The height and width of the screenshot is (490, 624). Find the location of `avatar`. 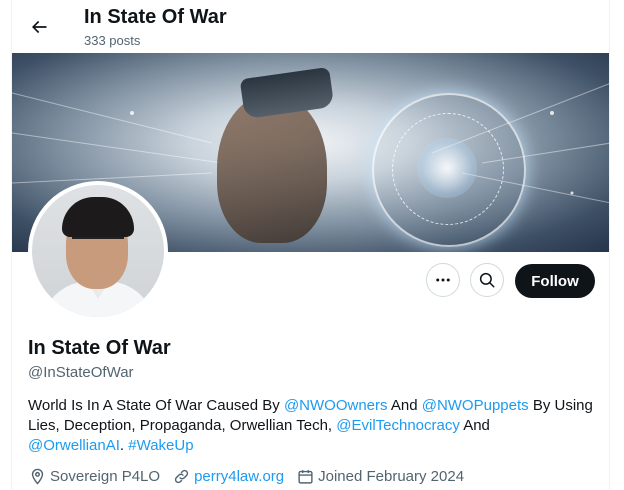

avatar is located at coordinates (98, 251).